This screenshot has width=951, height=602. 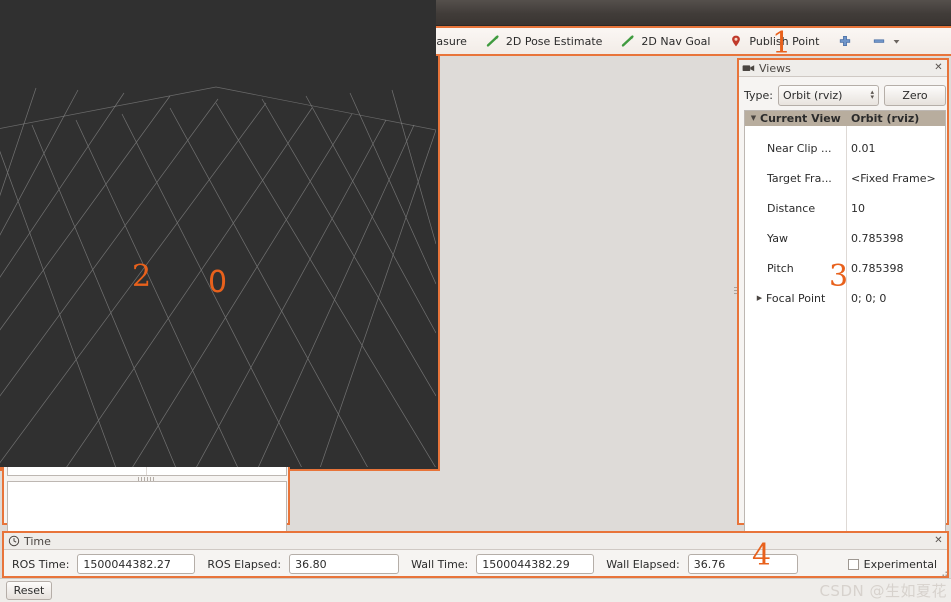 I want to click on spinner-arrows-icon: ▴ ▾, so click(x=872, y=95).